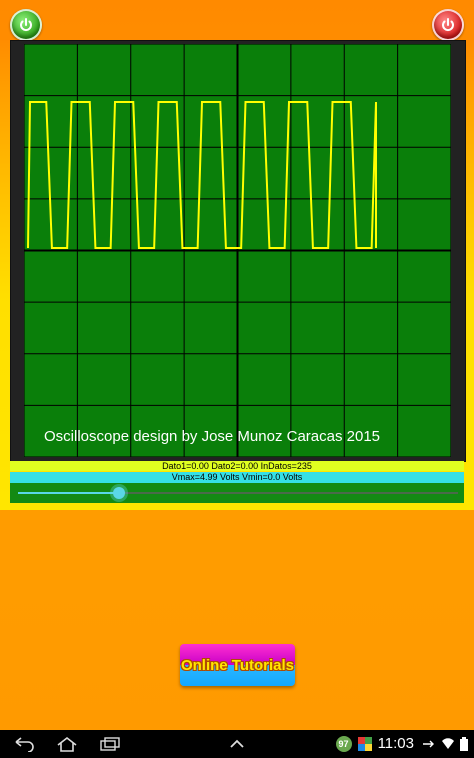 The width and height of the screenshot is (474, 758). Describe the element at coordinates (111, 744) in the screenshot. I see `recents-icon` at that location.